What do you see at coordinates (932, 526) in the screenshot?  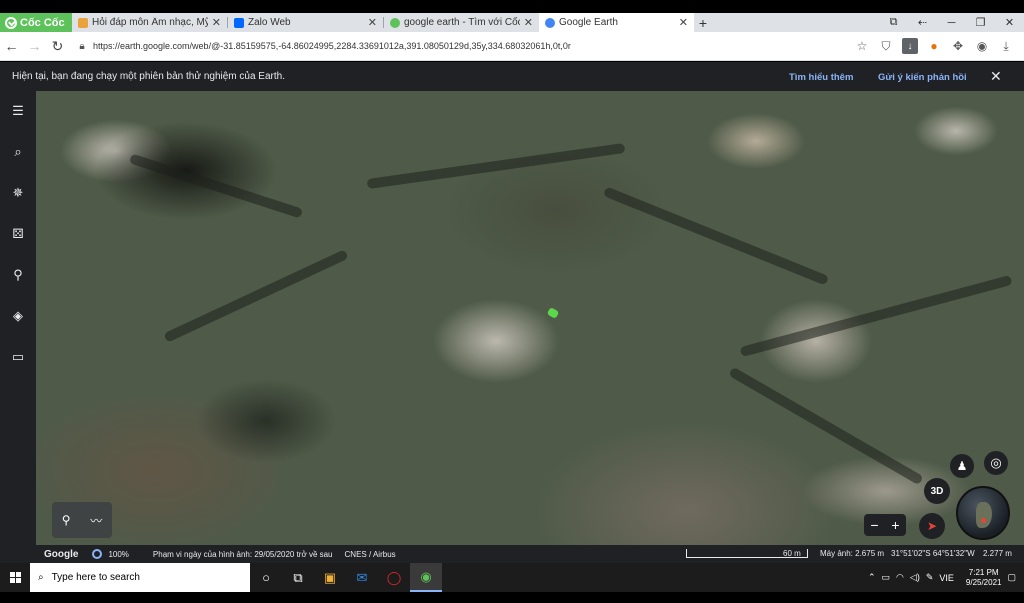 I see `compass-icon: ➤` at bounding box center [932, 526].